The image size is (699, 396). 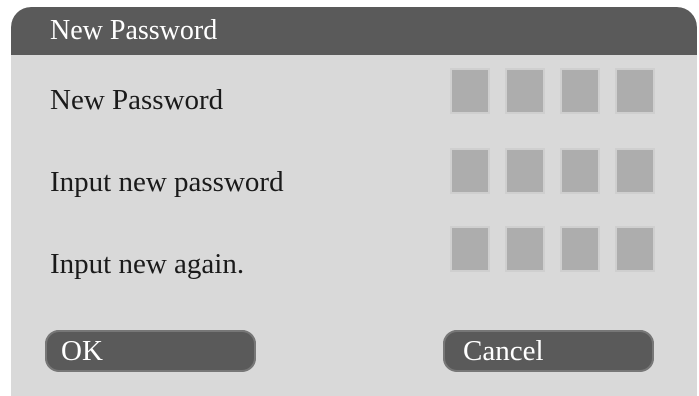 I want to click on dialog-title: New Password, so click(x=134, y=30).